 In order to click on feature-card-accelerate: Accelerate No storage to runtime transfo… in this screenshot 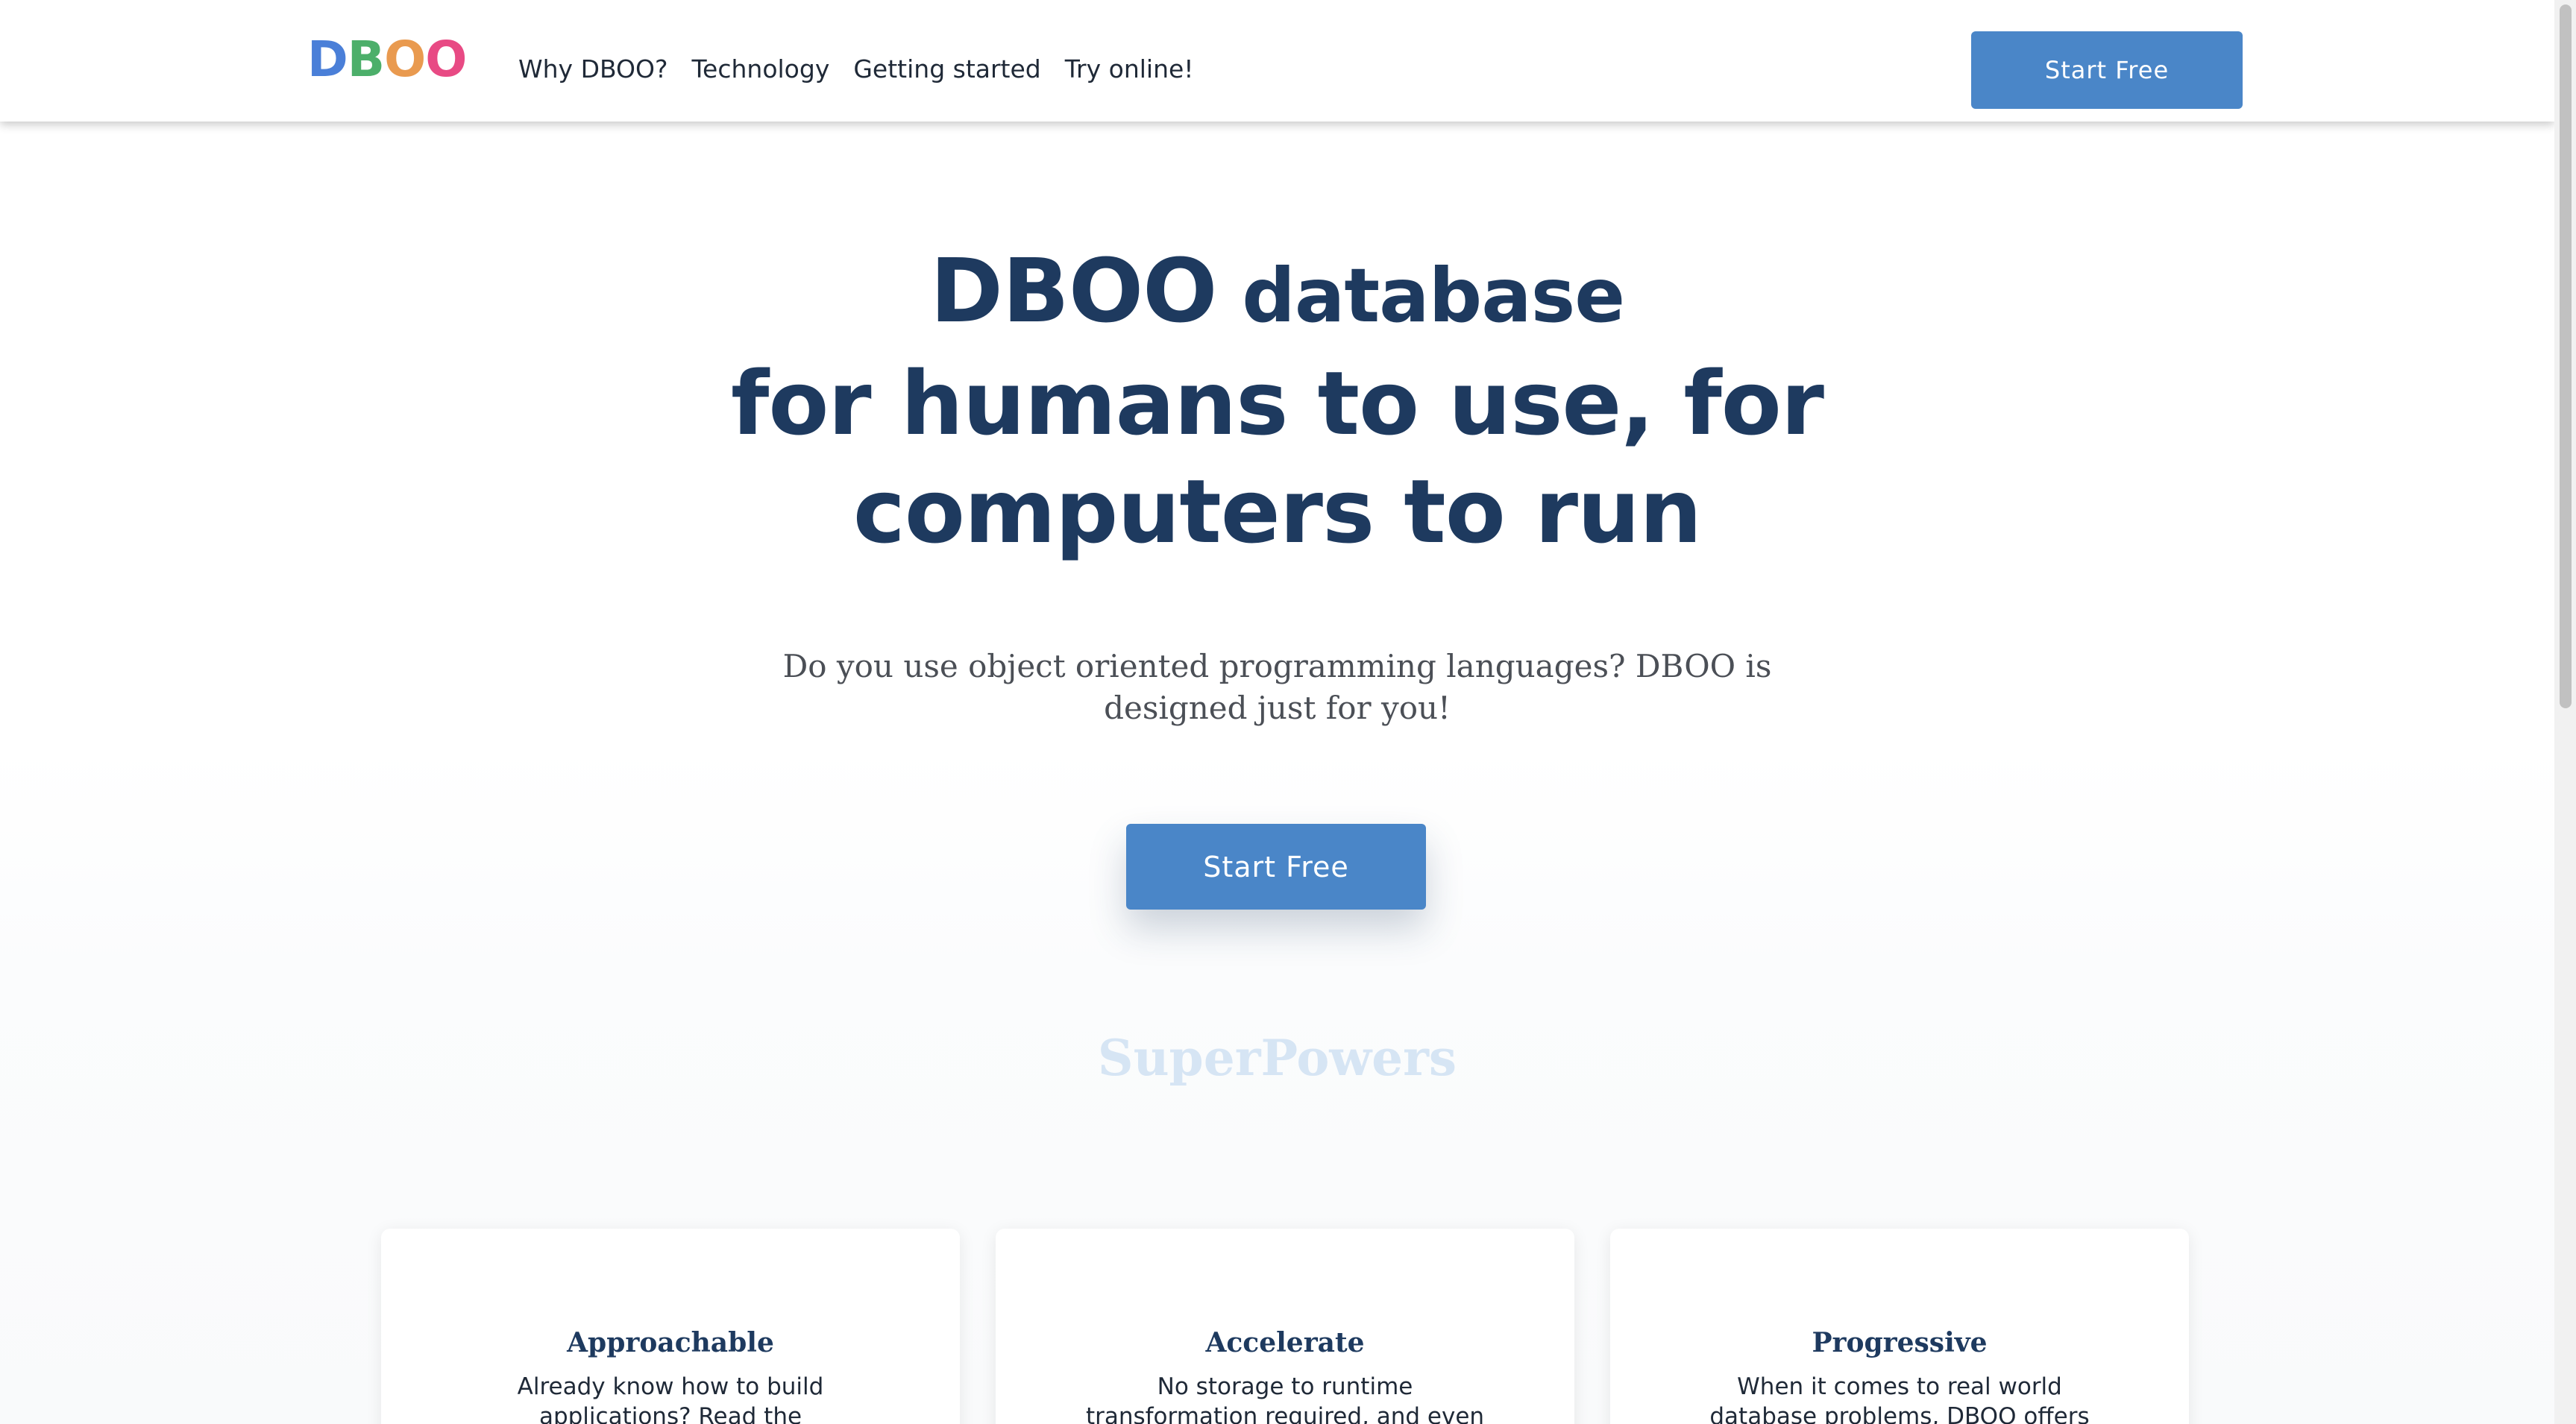, I will do `click(1285, 1326)`.